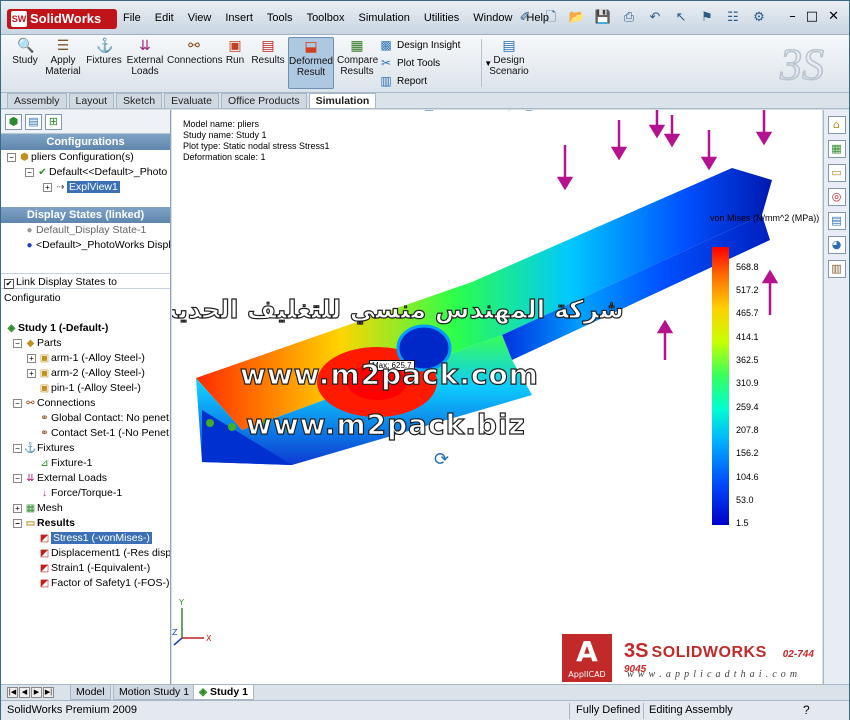 This screenshot has width=850, height=720. I want to click on tree-item-part-2: + ▣ arm-2 (-Alloy Steel-), so click(85, 373).